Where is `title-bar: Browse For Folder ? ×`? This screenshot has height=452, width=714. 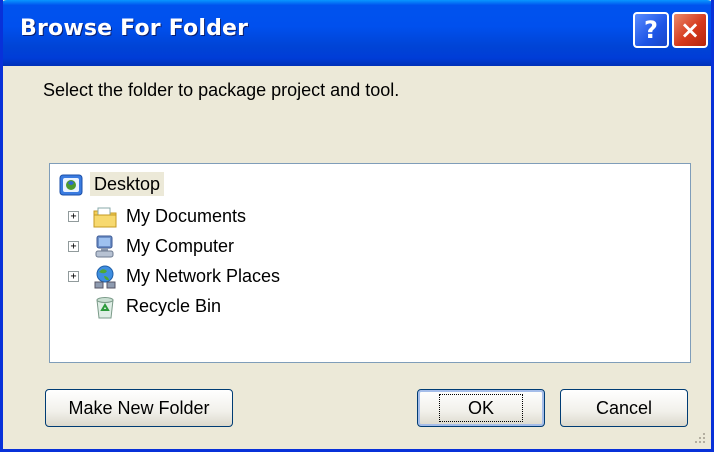 title-bar: Browse For Folder ? × is located at coordinates (357, 33).